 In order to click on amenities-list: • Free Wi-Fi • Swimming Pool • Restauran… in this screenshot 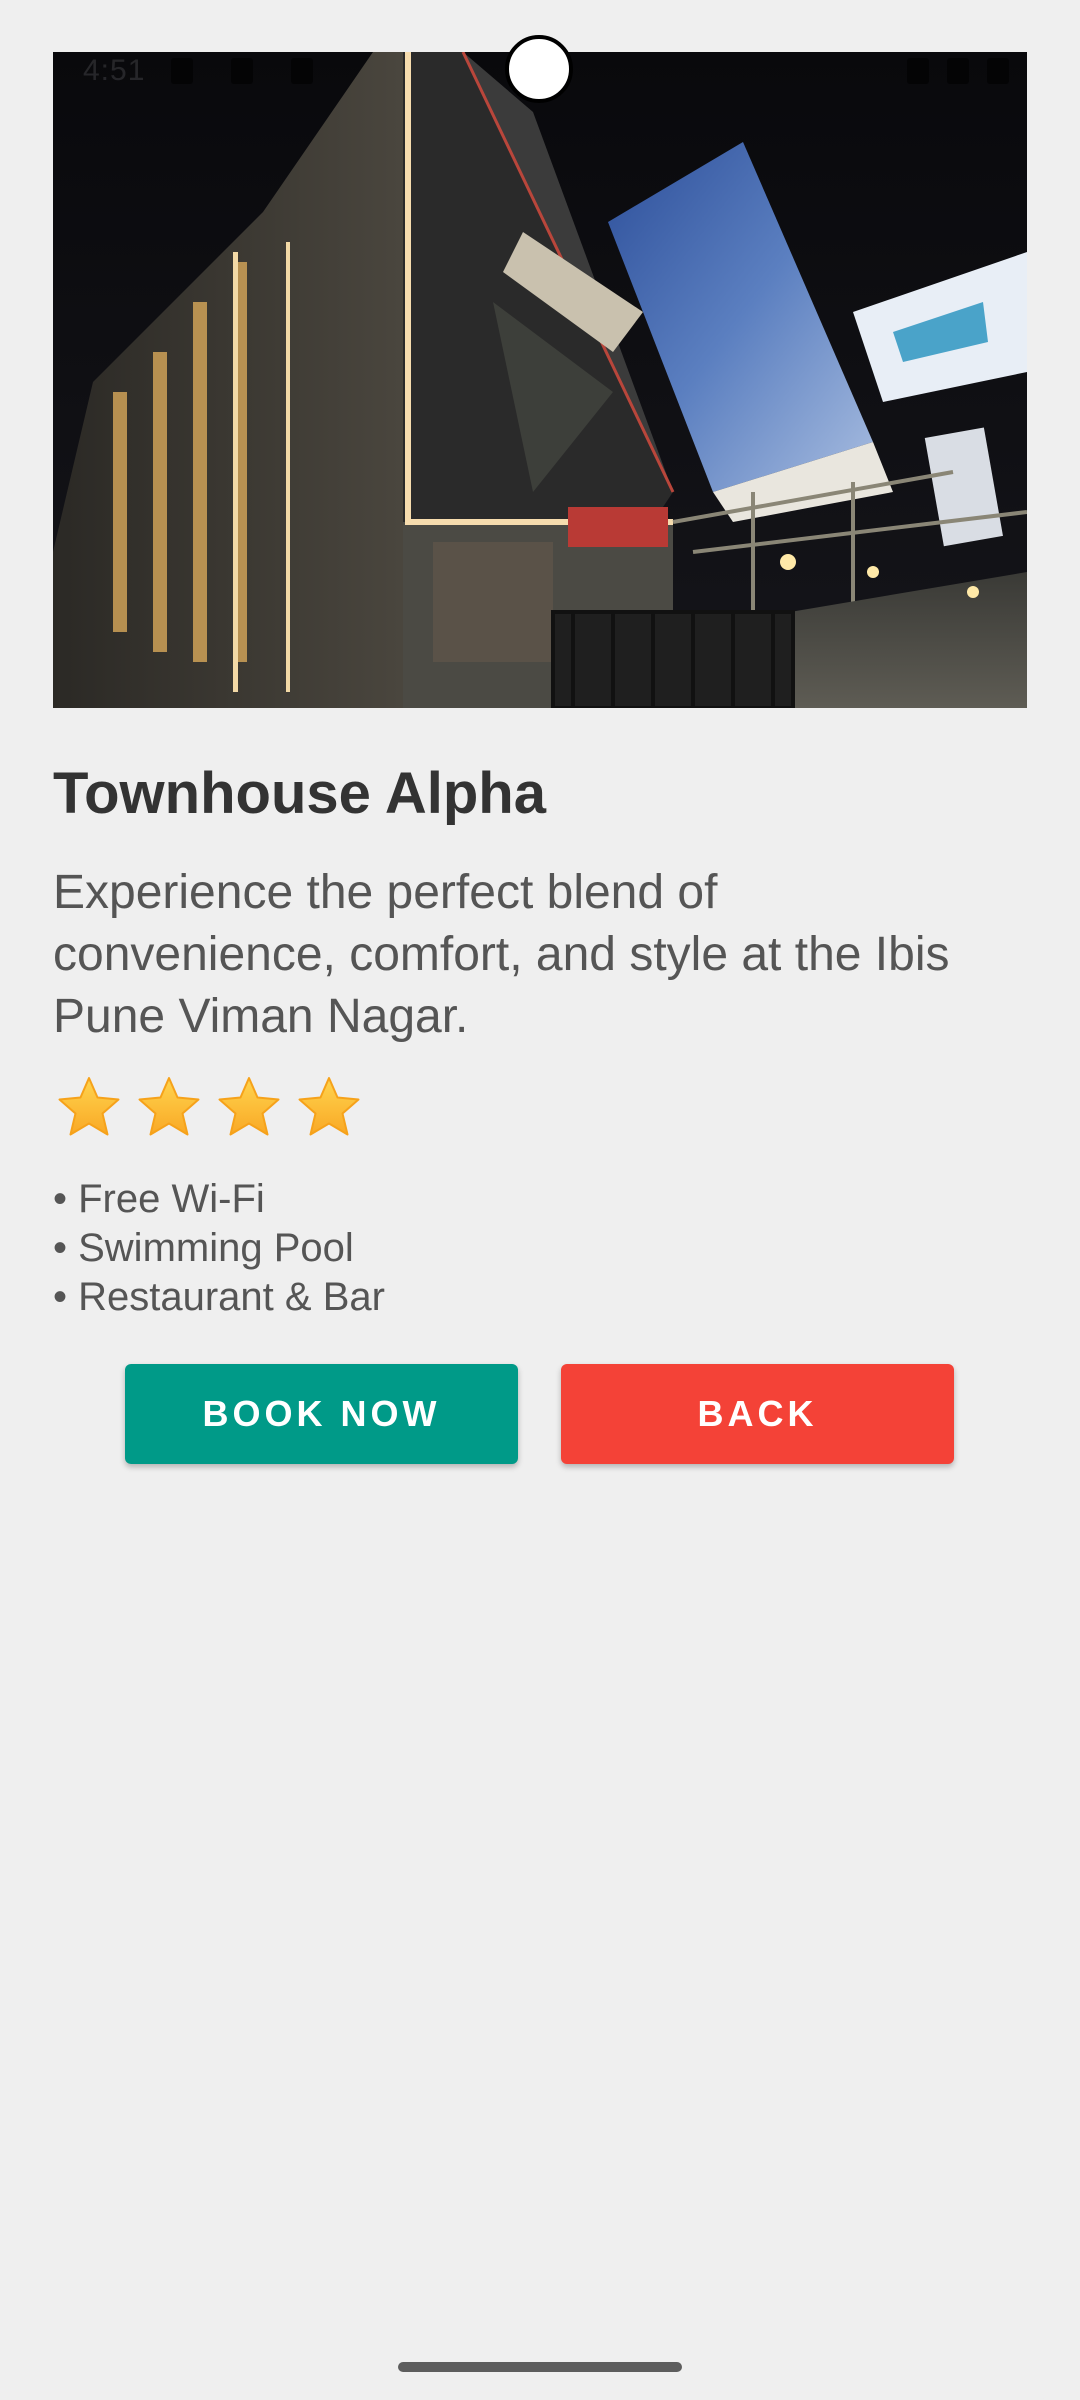, I will do `click(219, 1248)`.